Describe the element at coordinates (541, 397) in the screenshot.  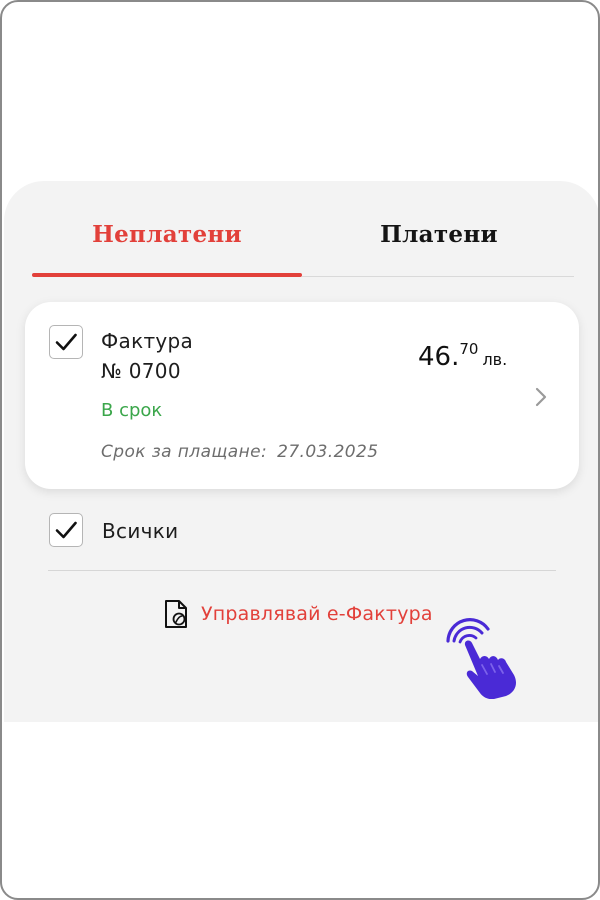
I see `chevron-right-icon` at that location.